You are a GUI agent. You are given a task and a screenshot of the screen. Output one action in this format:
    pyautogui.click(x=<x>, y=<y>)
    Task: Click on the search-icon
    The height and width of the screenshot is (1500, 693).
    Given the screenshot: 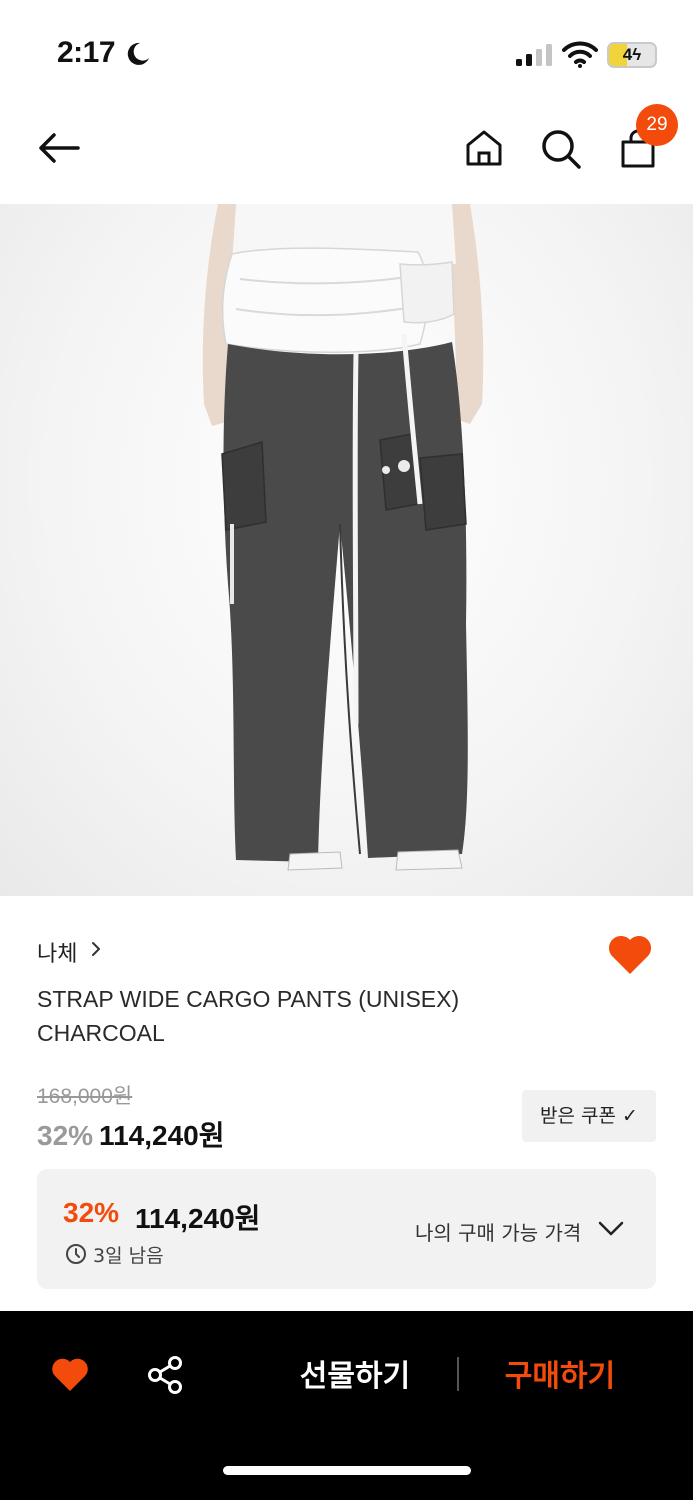 What is the action you would take?
    pyautogui.click(x=561, y=149)
    